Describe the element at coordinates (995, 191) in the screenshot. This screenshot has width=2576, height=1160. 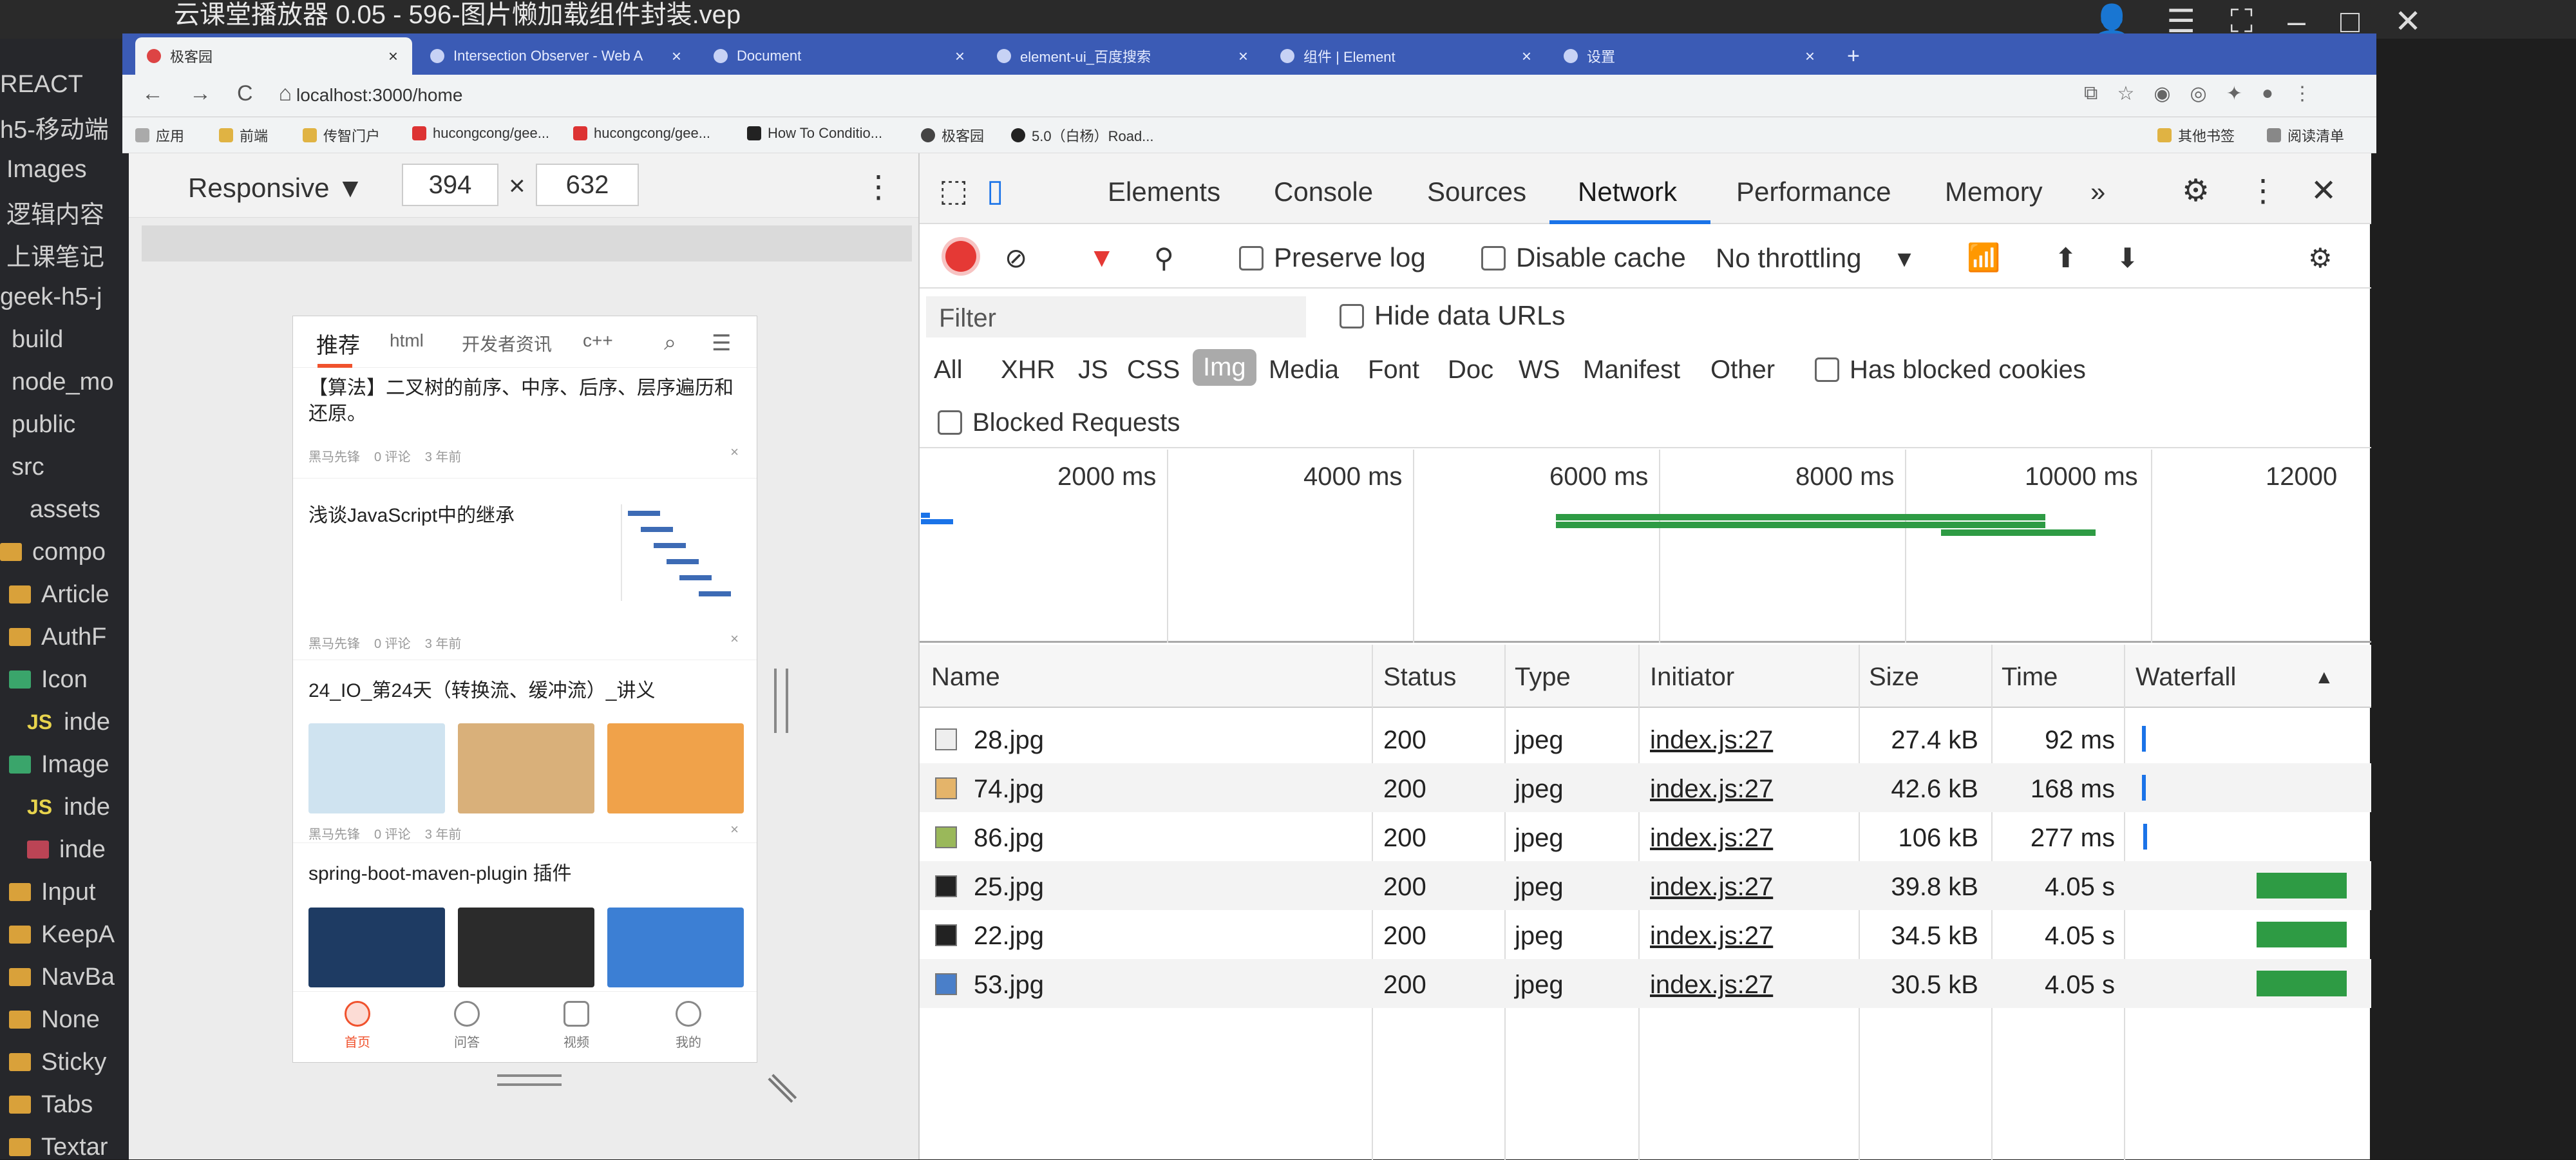
I see `device-toolbar-icon: ▯` at that location.